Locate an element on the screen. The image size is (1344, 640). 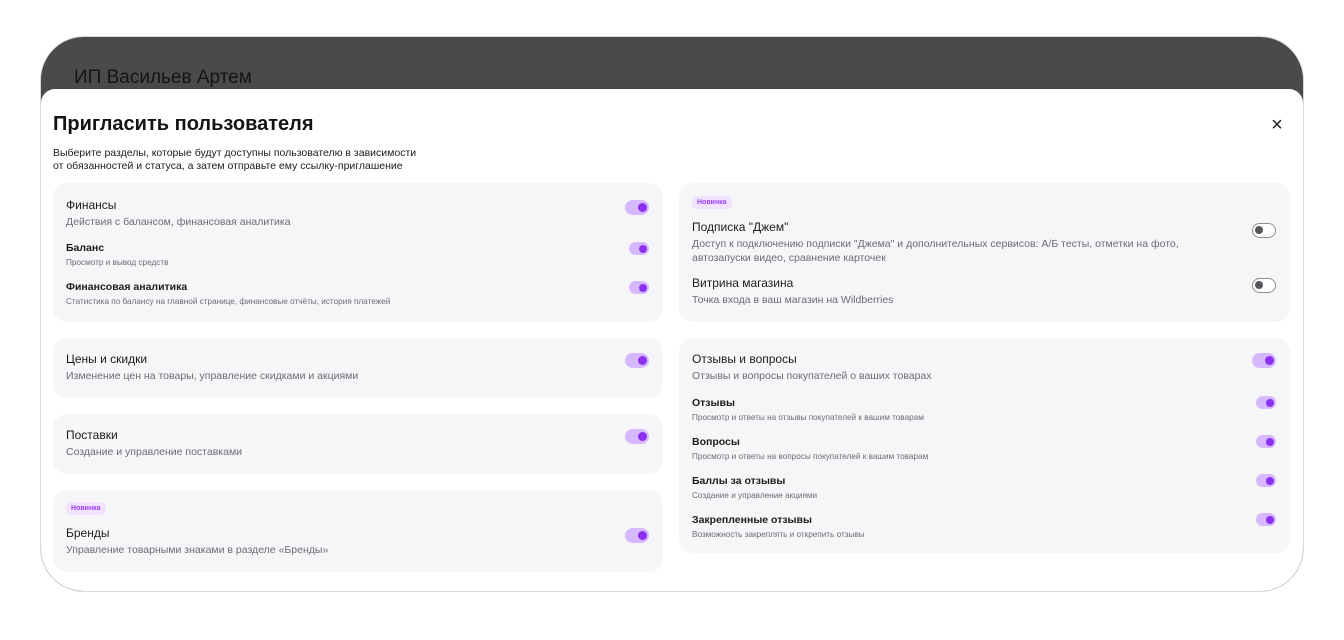
balance-desc: Просмотр и вывод средств is located at coordinates (117, 262).